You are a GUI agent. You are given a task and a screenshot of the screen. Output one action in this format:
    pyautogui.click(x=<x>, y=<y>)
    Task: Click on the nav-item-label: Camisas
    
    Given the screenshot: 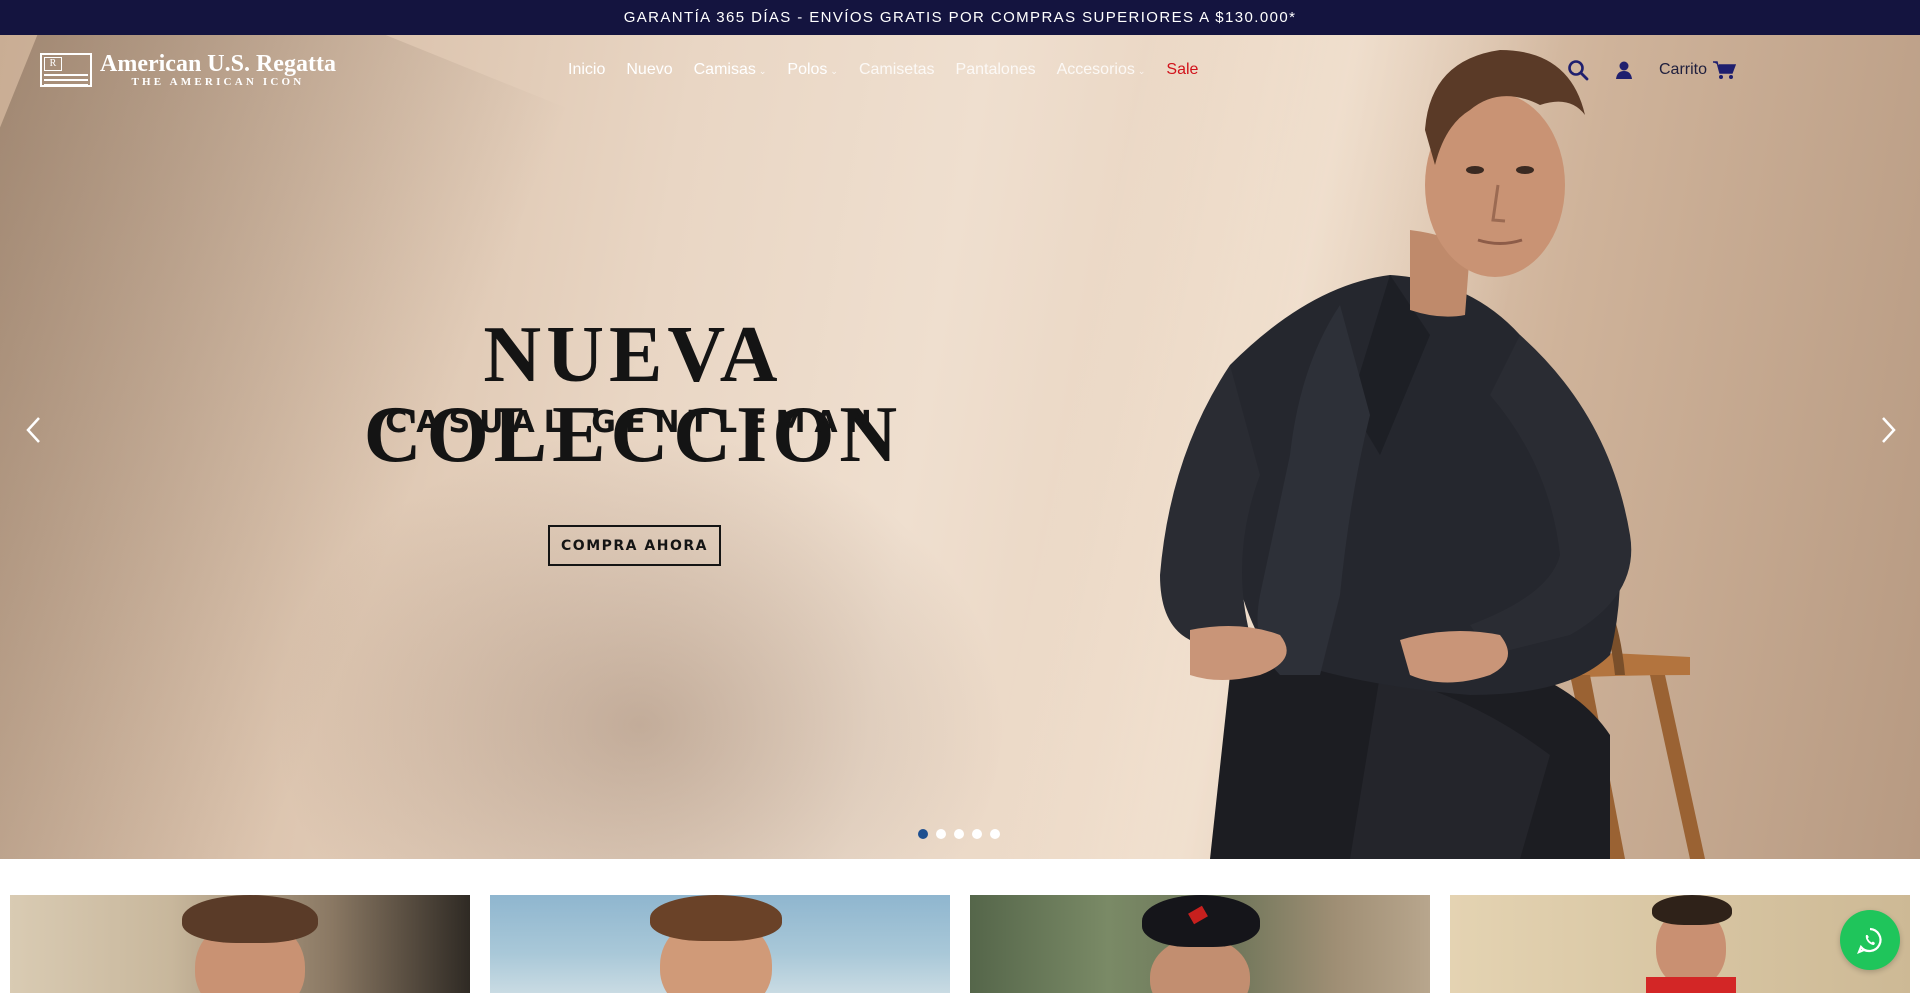 What is the action you would take?
    pyautogui.click(x=724, y=69)
    